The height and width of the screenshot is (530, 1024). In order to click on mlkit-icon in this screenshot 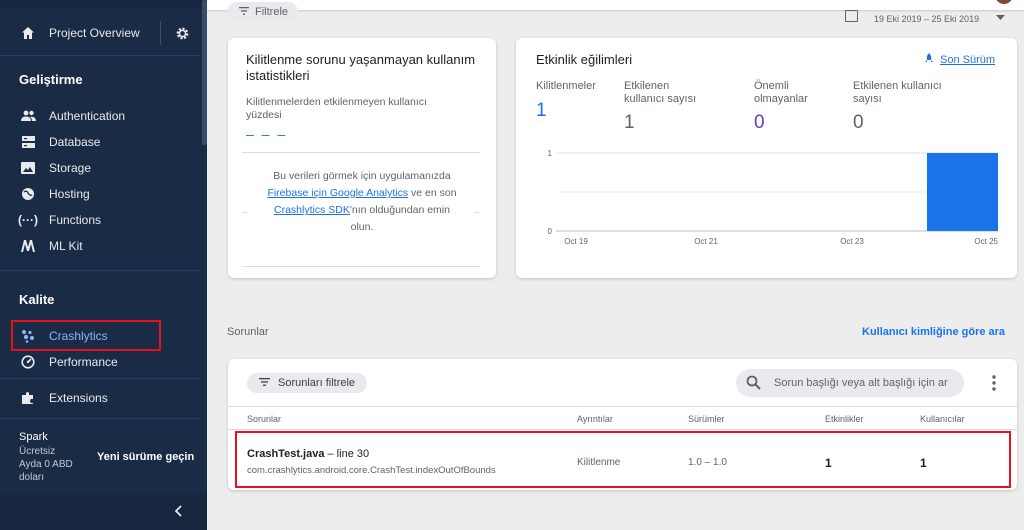, I will do `click(28, 246)`.